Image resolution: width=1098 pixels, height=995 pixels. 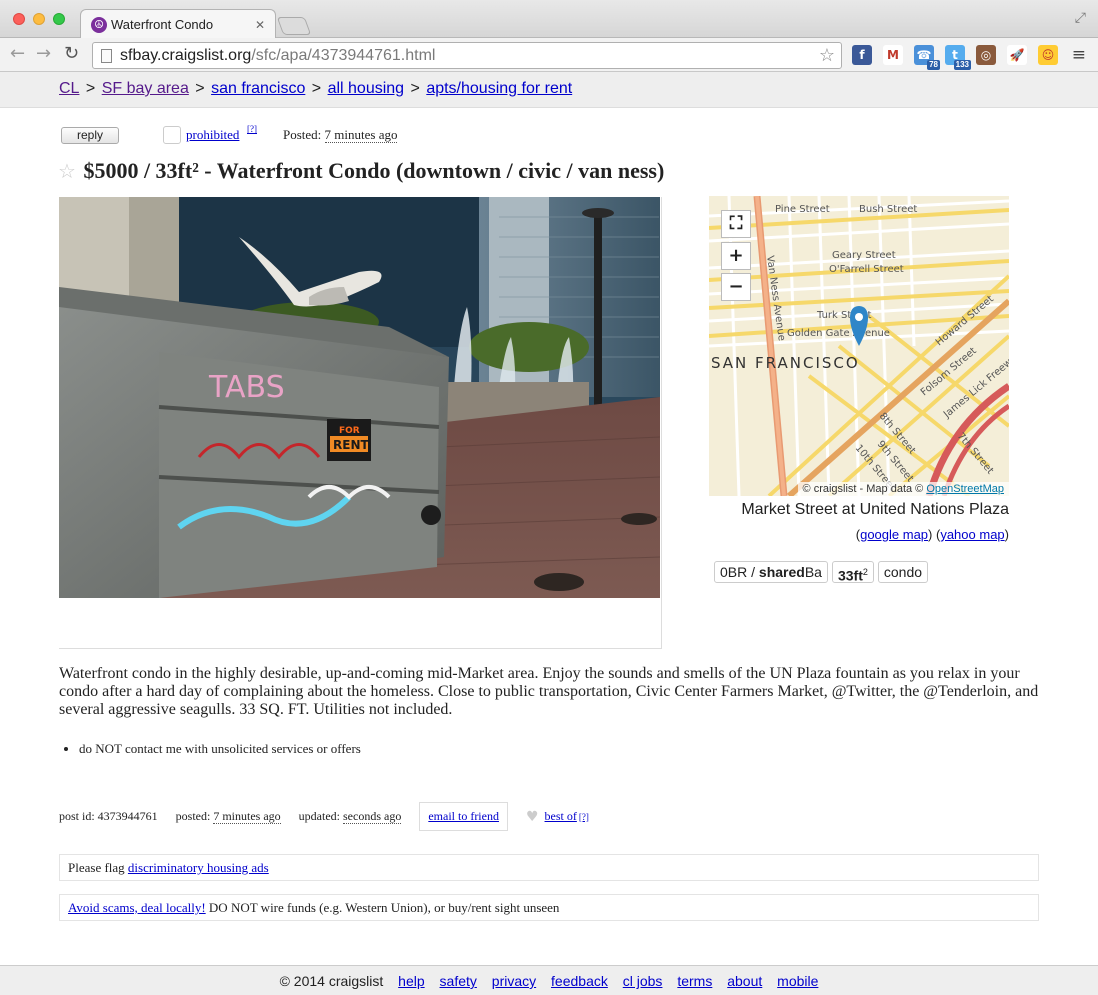 What do you see at coordinates (162, 24) in the screenshot?
I see `tab-title: Waterfront Condo` at bounding box center [162, 24].